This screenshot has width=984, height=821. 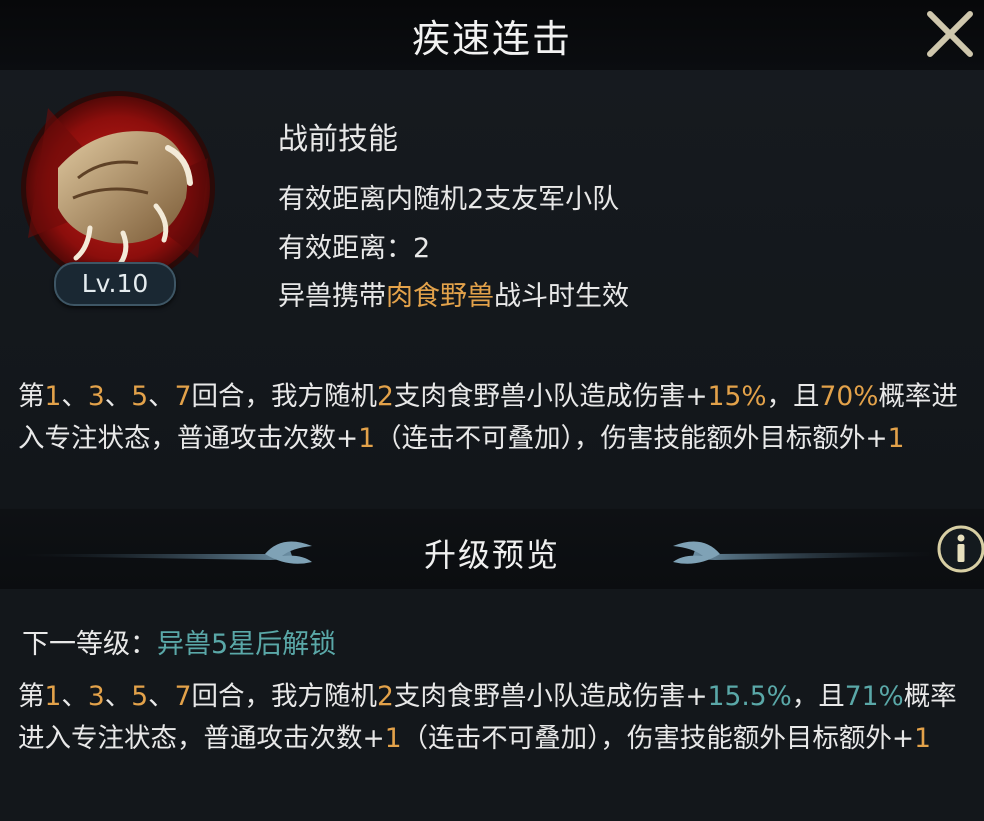 What do you see at coordinates (338, 139) in the screenshot?
I see `skill-type: 战前技能` at bounding box center [338, 139].